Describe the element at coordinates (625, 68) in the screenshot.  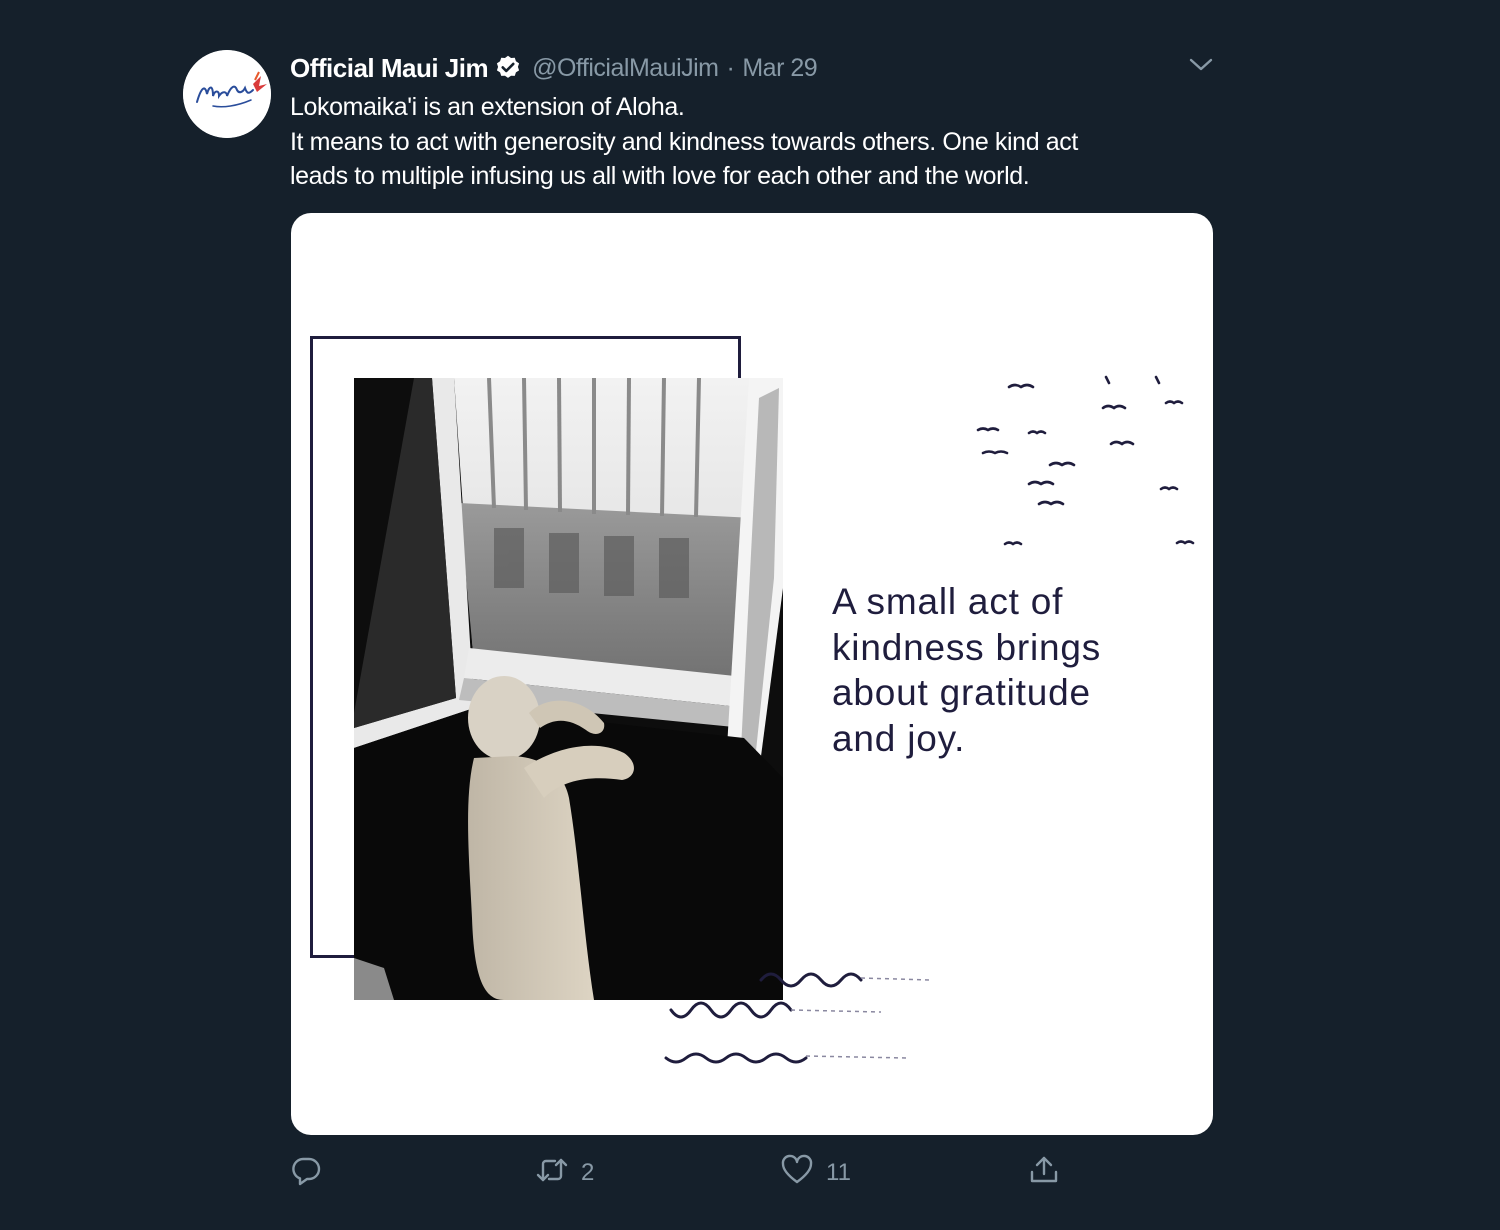
I see `user-handle: @OfficialMauiJim` at that location.